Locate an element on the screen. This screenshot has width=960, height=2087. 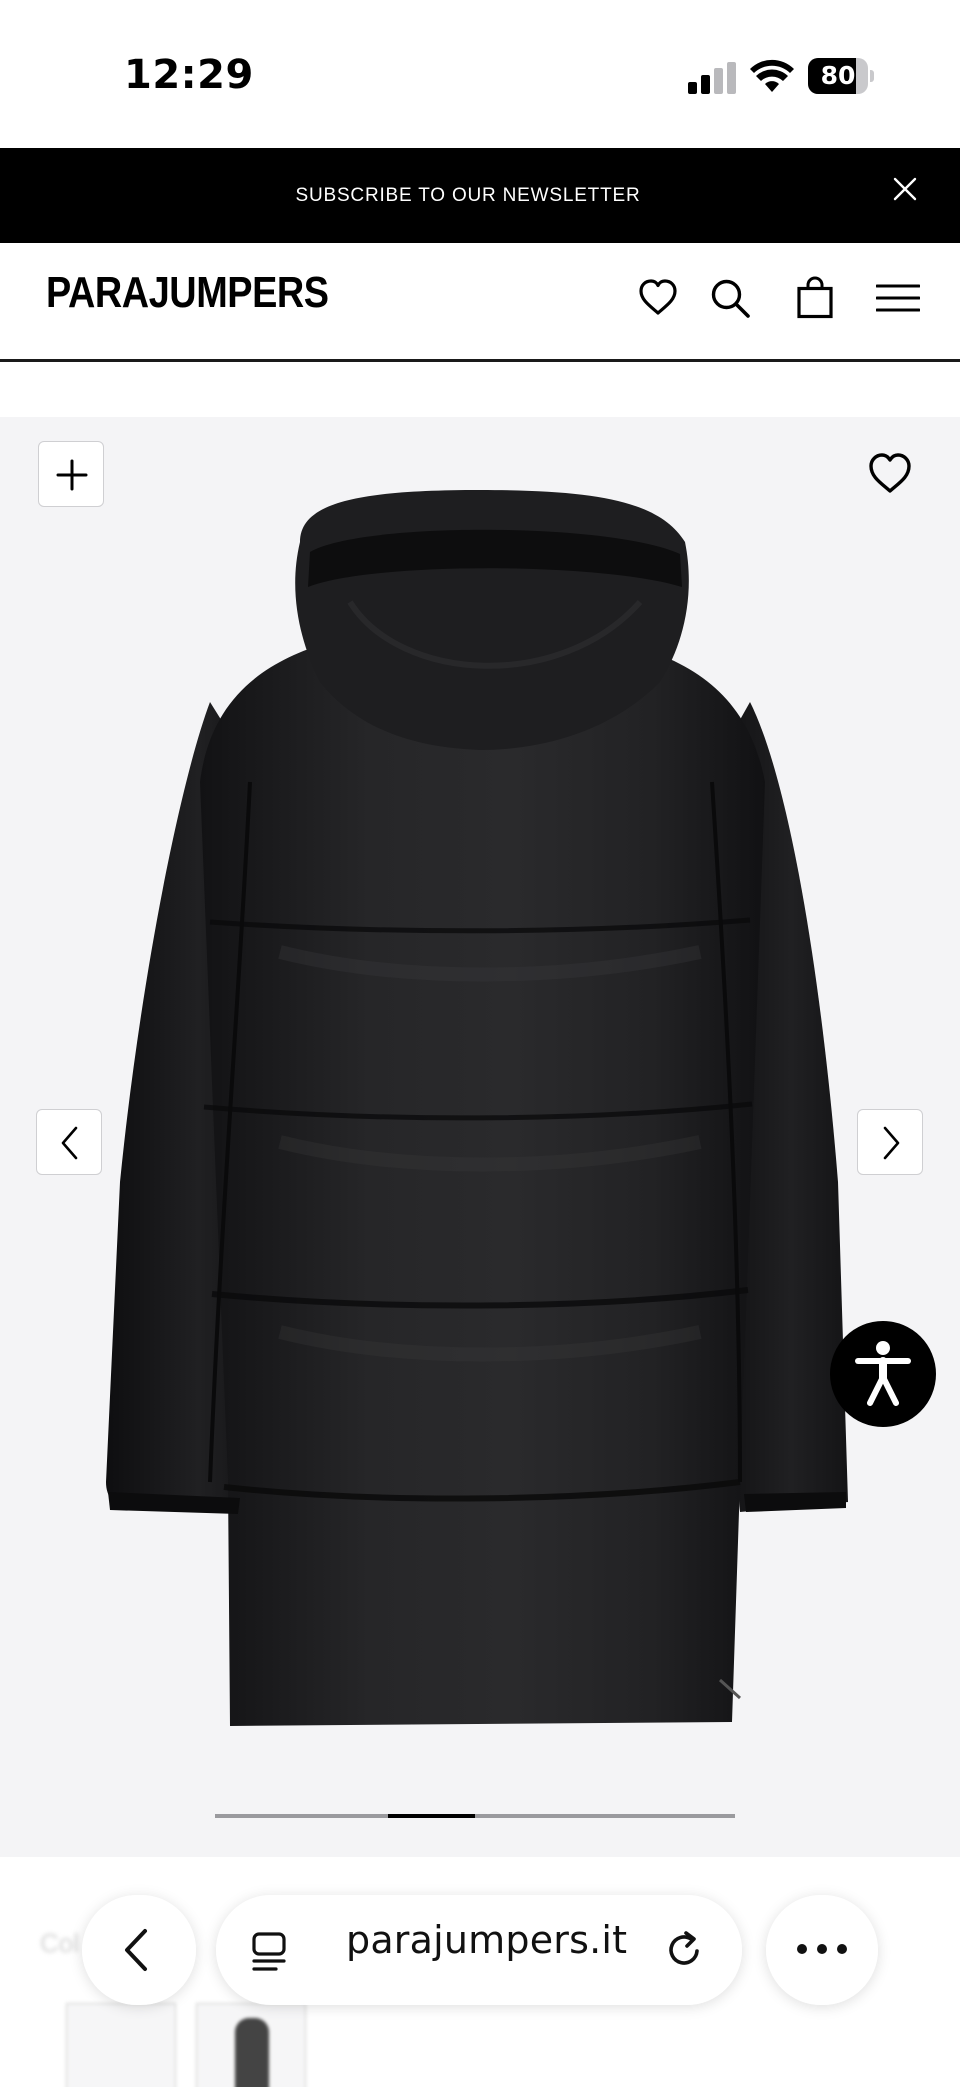
zoom-button is located at coordinates (71, 474).